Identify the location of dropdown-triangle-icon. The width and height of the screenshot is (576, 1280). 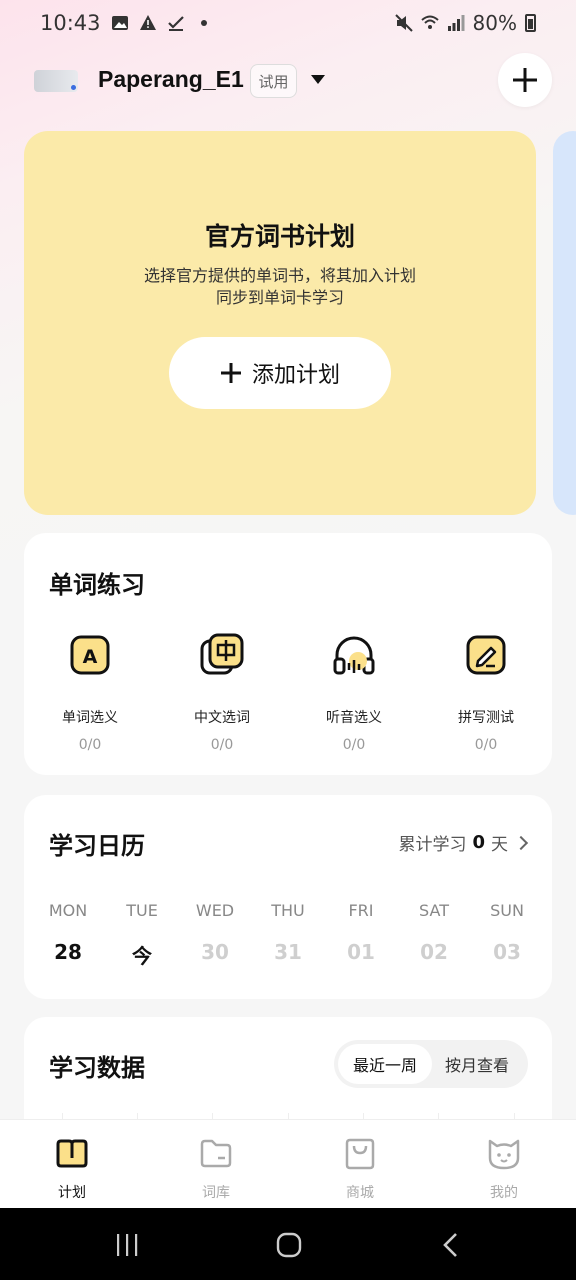
(318, 79).